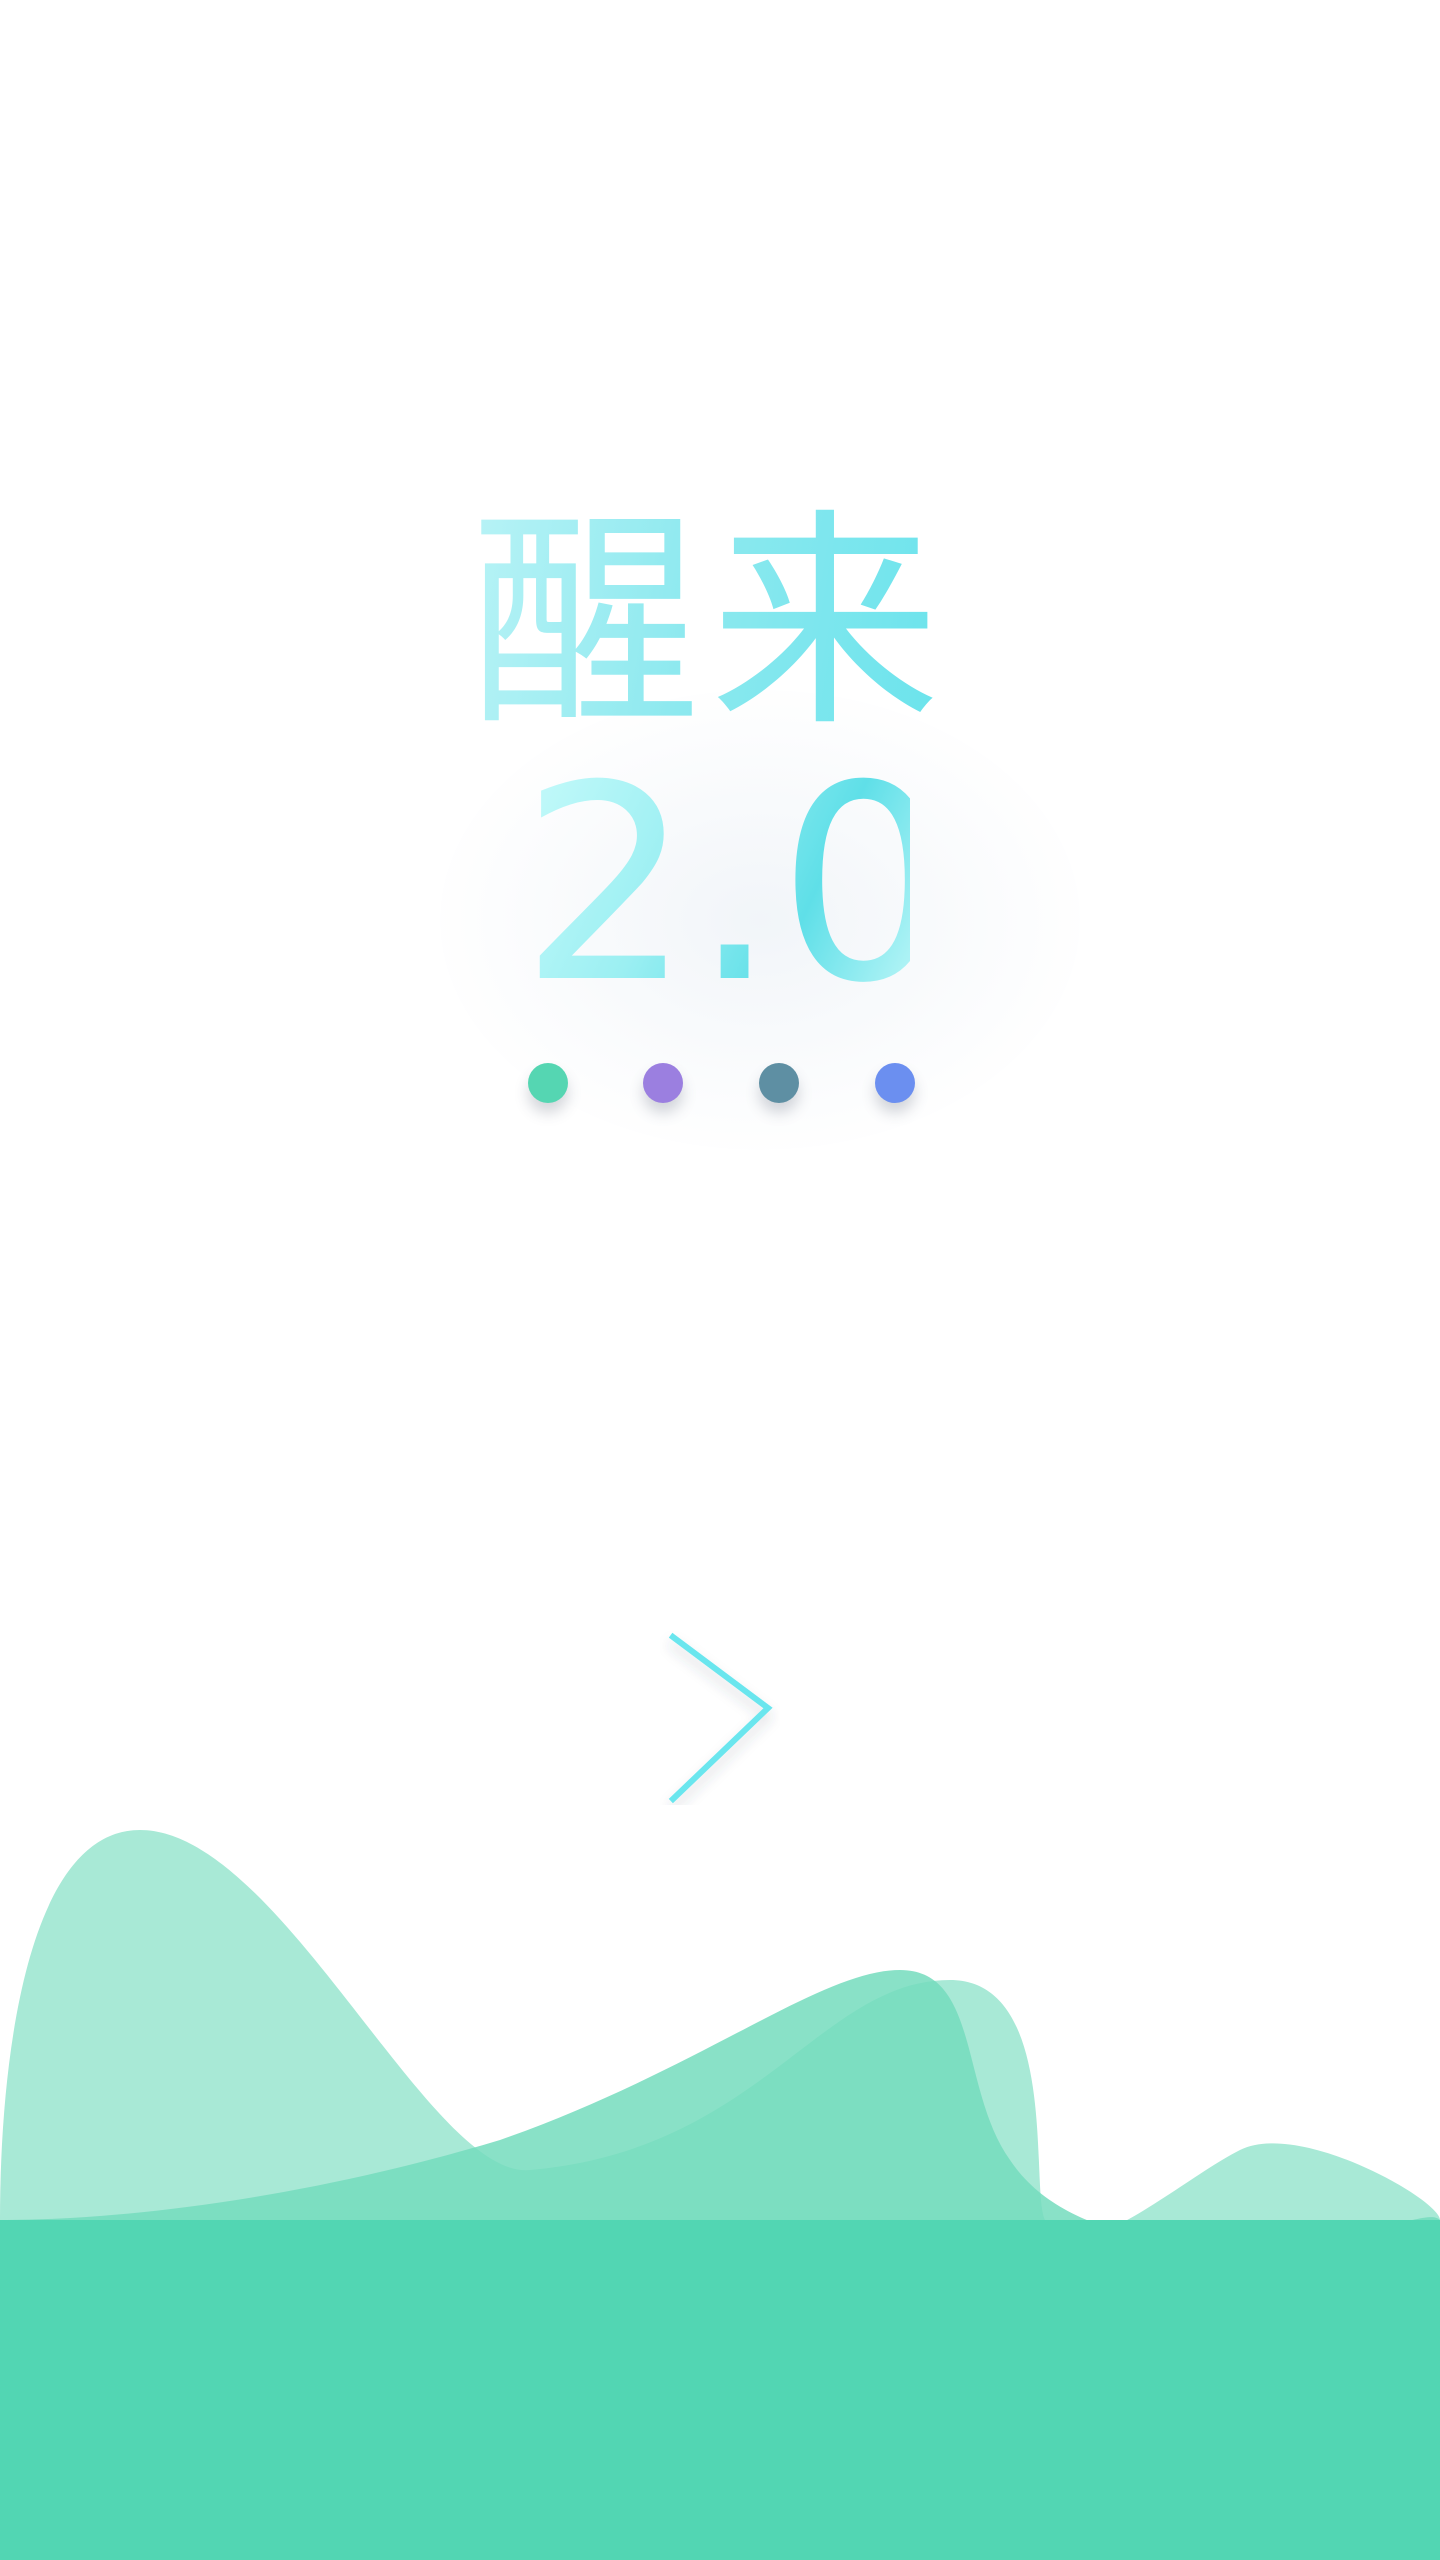  Describe the element at coordinates (710, 624) in the screenshot. I see `app-title: 醒来` at that location.